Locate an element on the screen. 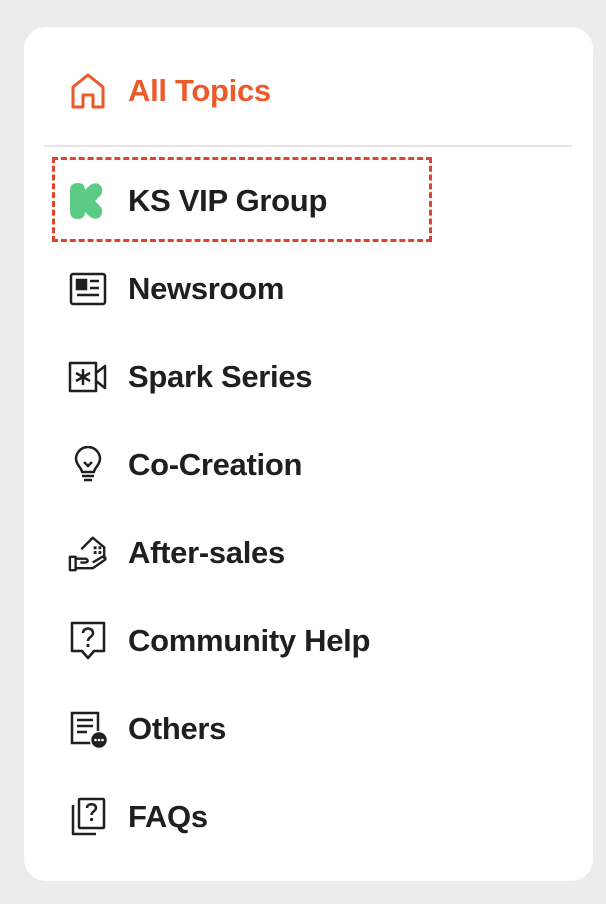 This screenshot has height=904, width=606. menu-item-spark-series: Spark Series is located at coordinates (308, 377).